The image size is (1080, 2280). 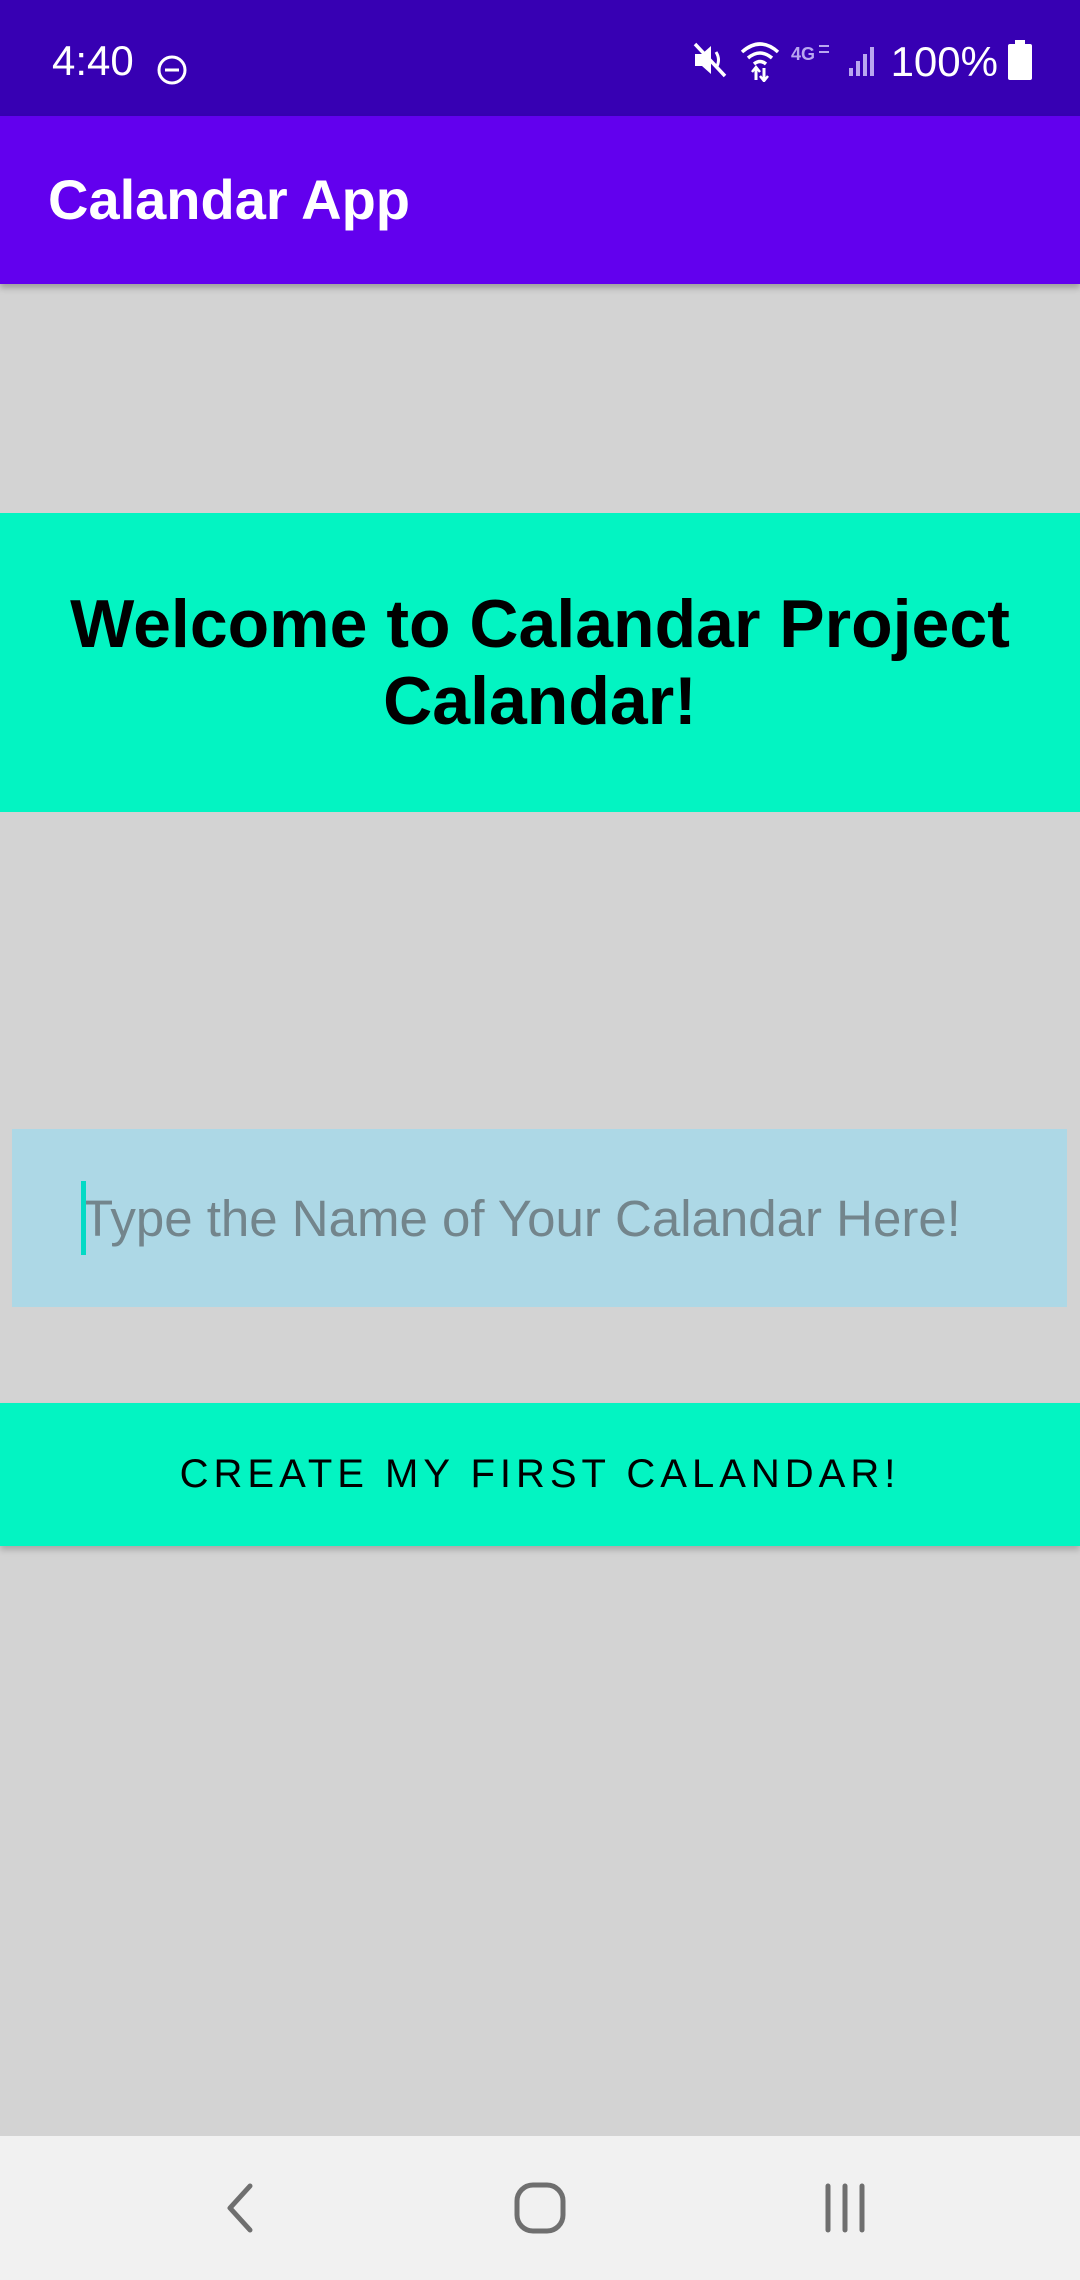 What do you see at coordinates (760, 62) in the screenshot?
I see `wifi-icon` at bounding box center [760, 62].